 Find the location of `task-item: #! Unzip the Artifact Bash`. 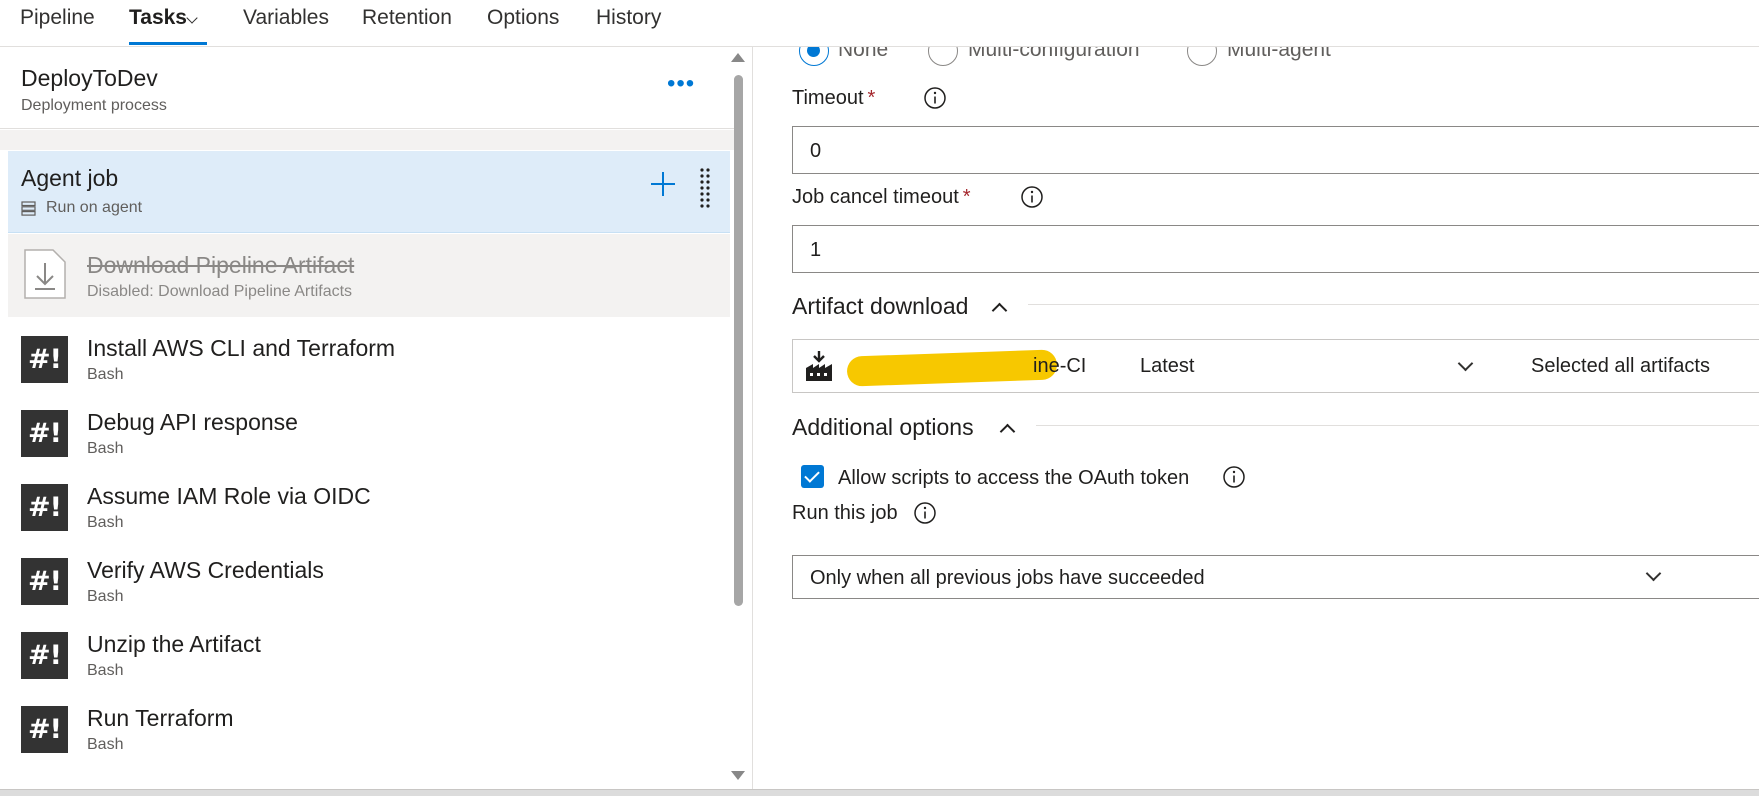

task-item: #! Unzip the Artifact Bash is located at coordinates (369, 654).